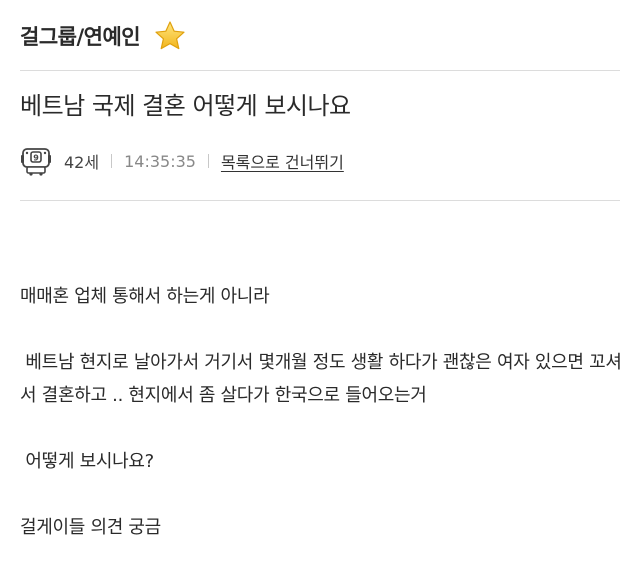 This screenshot has width=640, height=571. What do you see at coordinates (320, 200) in the screenshot?
I see `meta-divider` at bounding box center [320, 200].